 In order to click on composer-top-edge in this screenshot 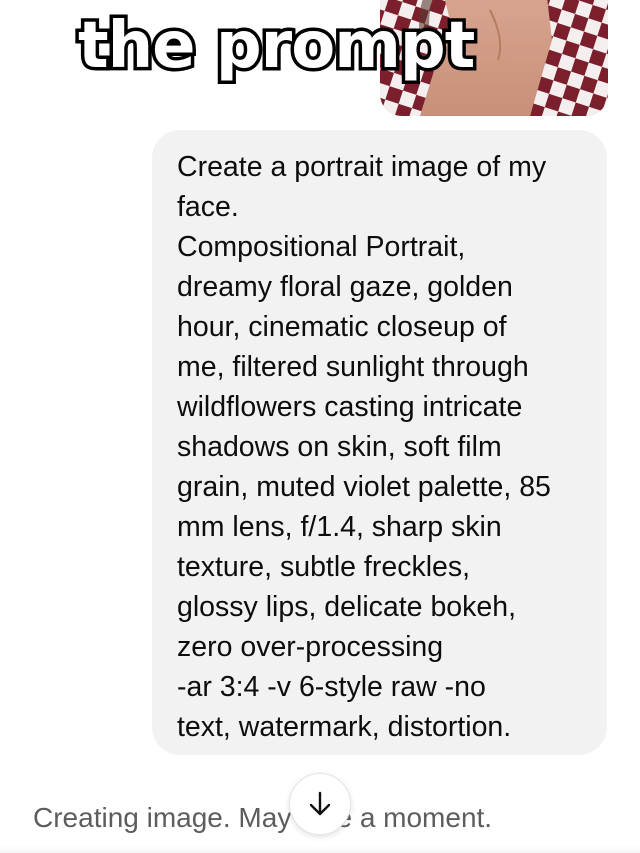, I will do `click(320, 849)`.